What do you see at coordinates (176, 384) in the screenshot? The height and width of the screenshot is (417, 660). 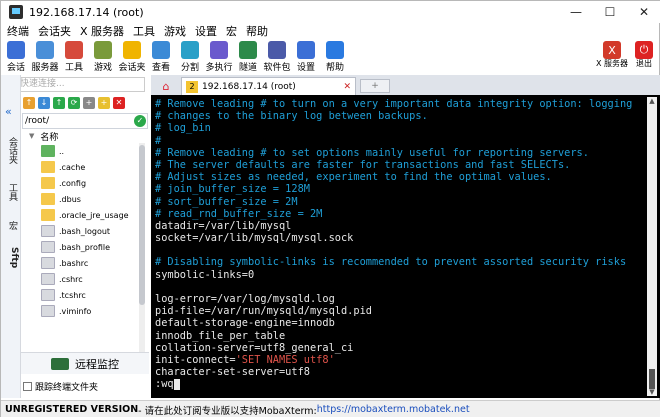 I see `cursor` at bounding box center [176, 384].